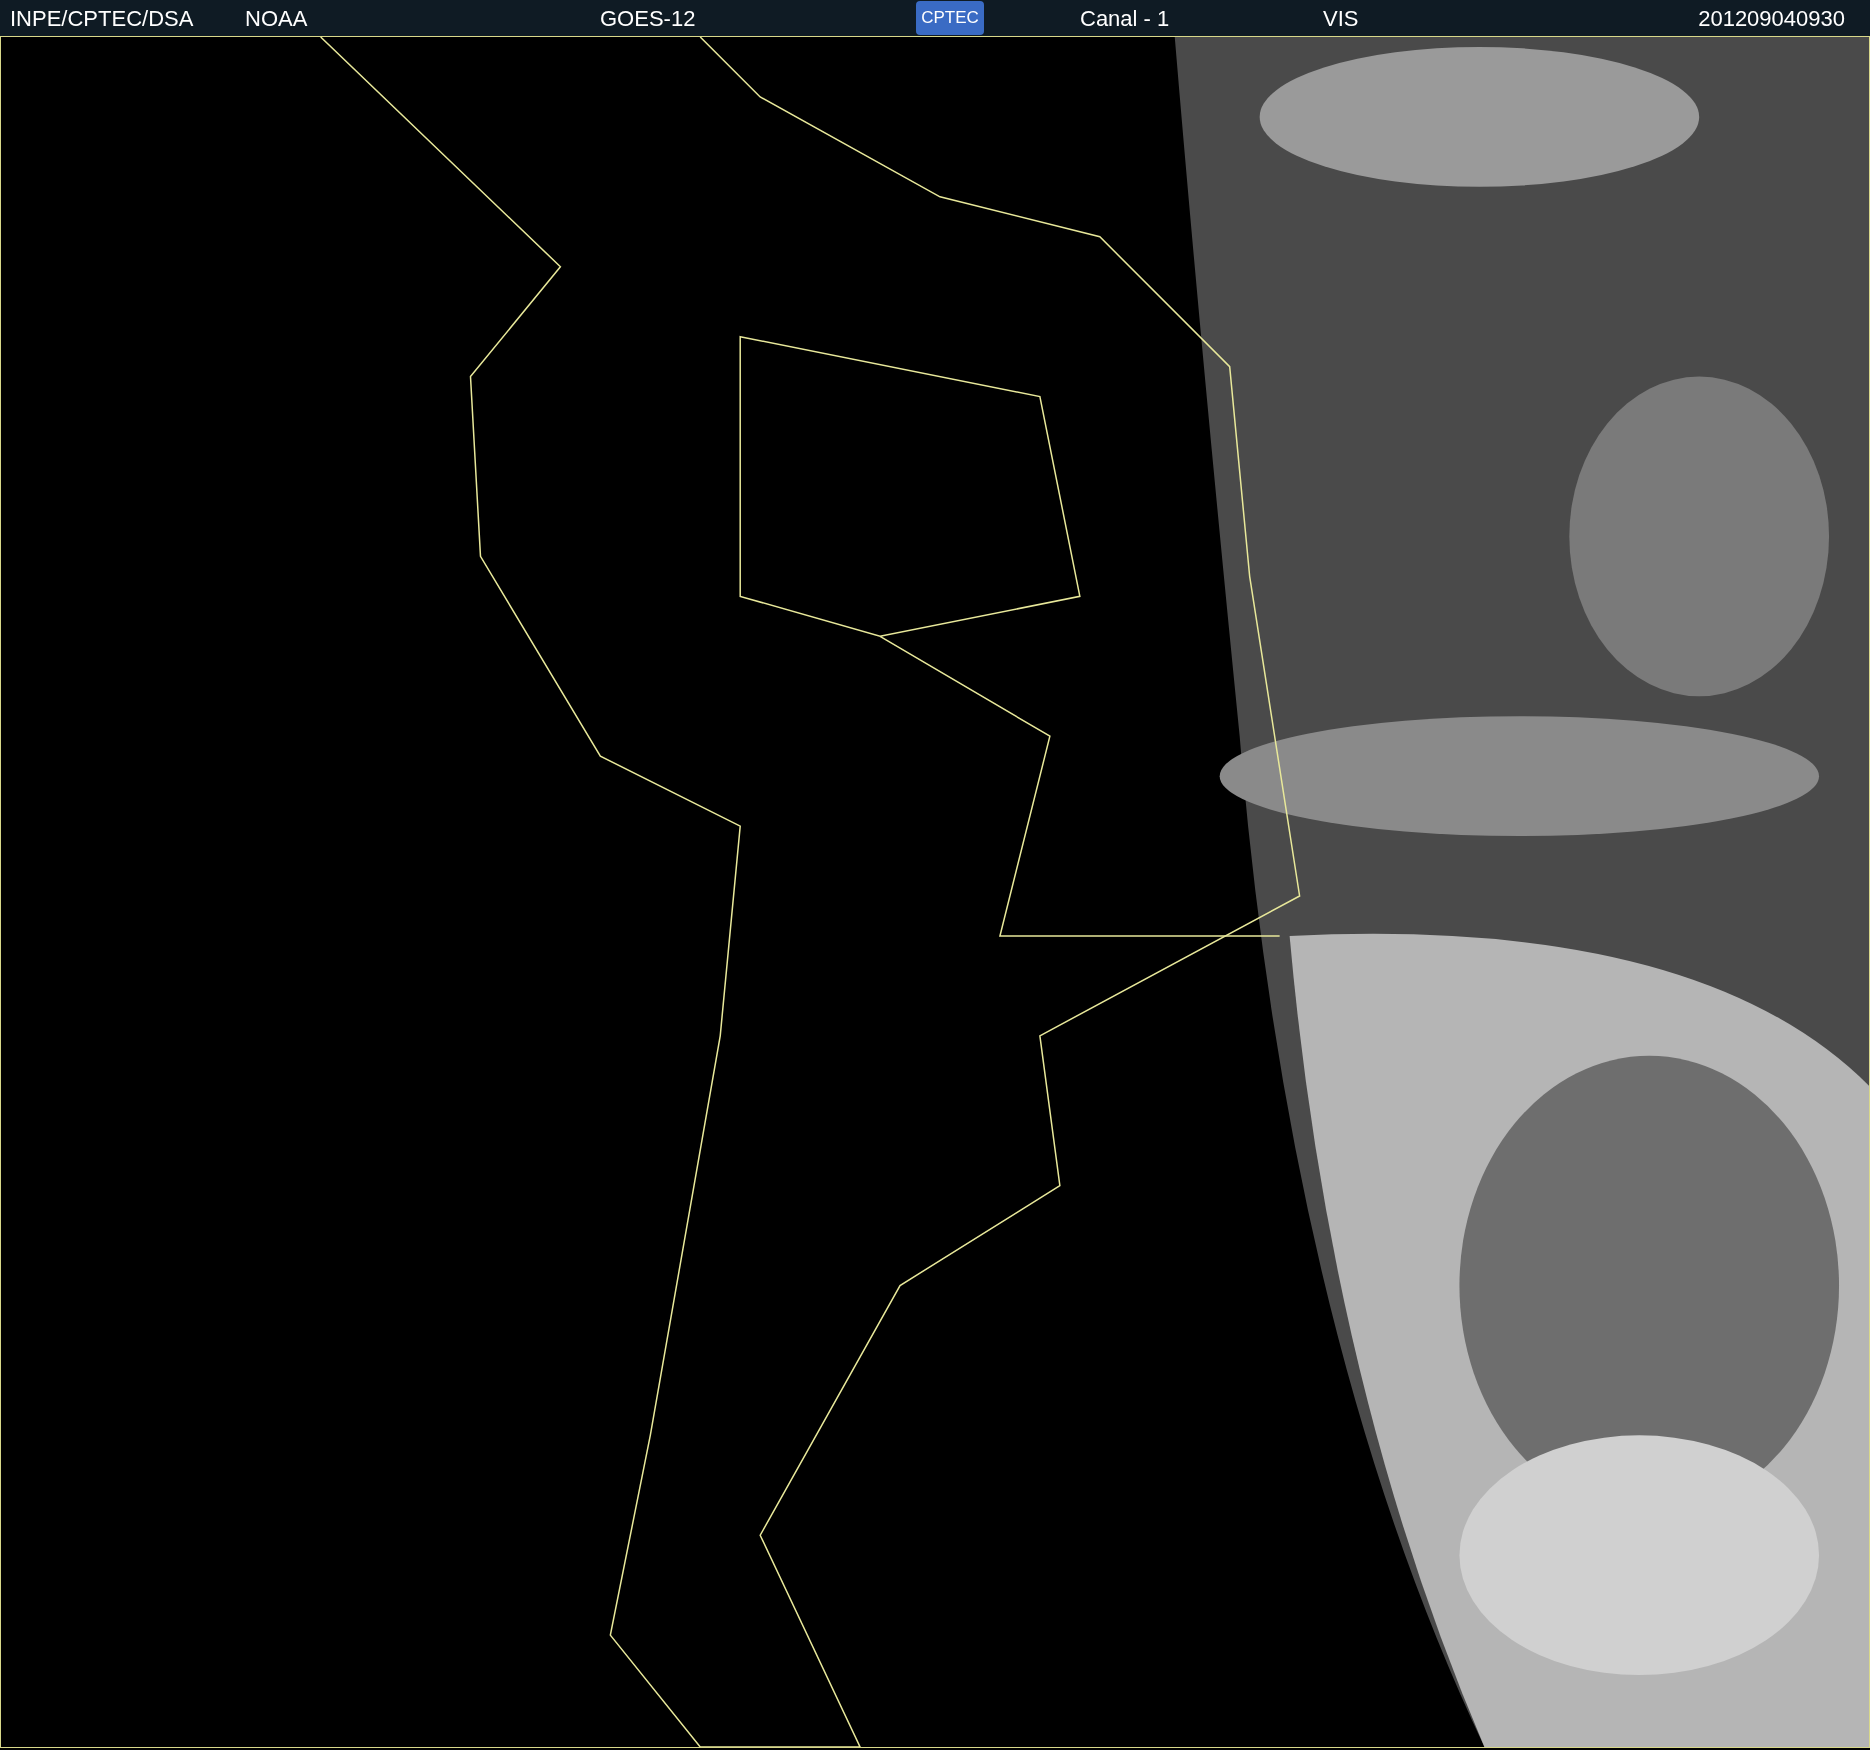 This screenshot has height=1750, width=1870. Describe the element at coordinates (950, 18) in the screenshot. I see `logo-badge: CPTEC` at that location.